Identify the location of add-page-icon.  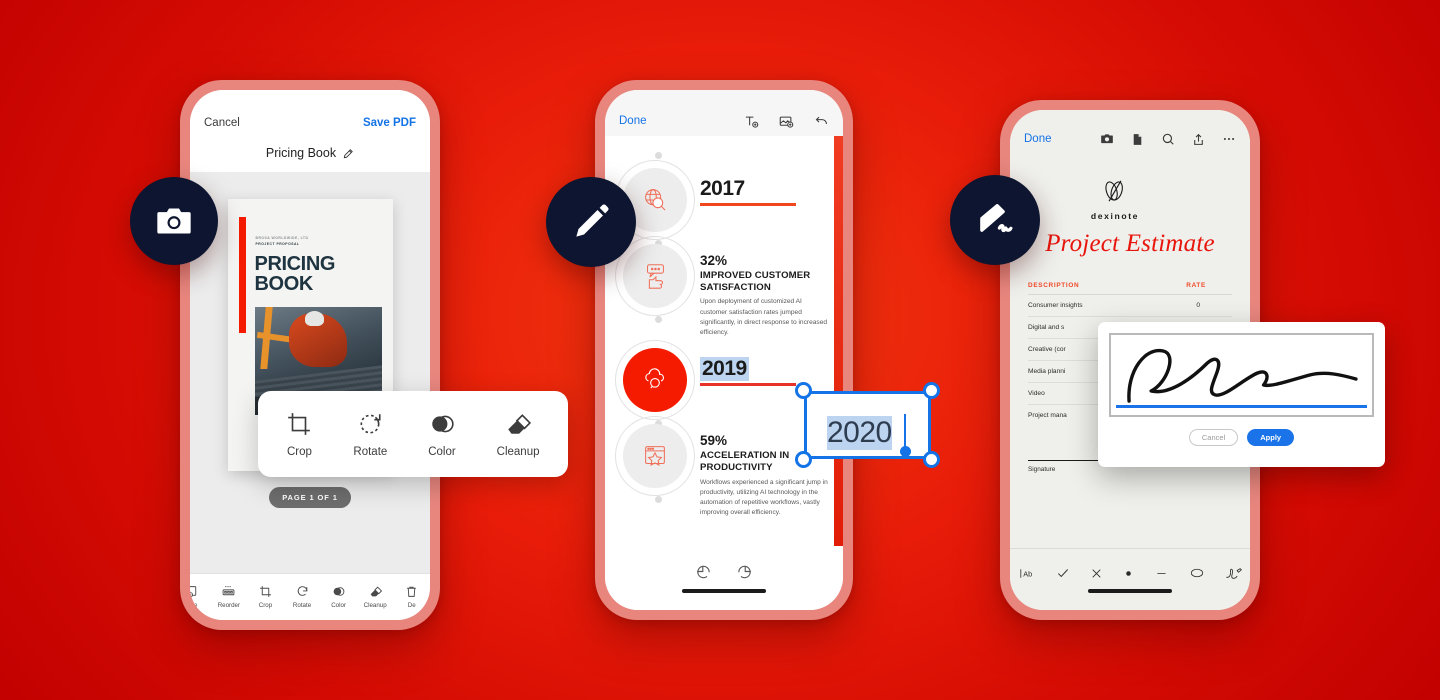
(193, 592).